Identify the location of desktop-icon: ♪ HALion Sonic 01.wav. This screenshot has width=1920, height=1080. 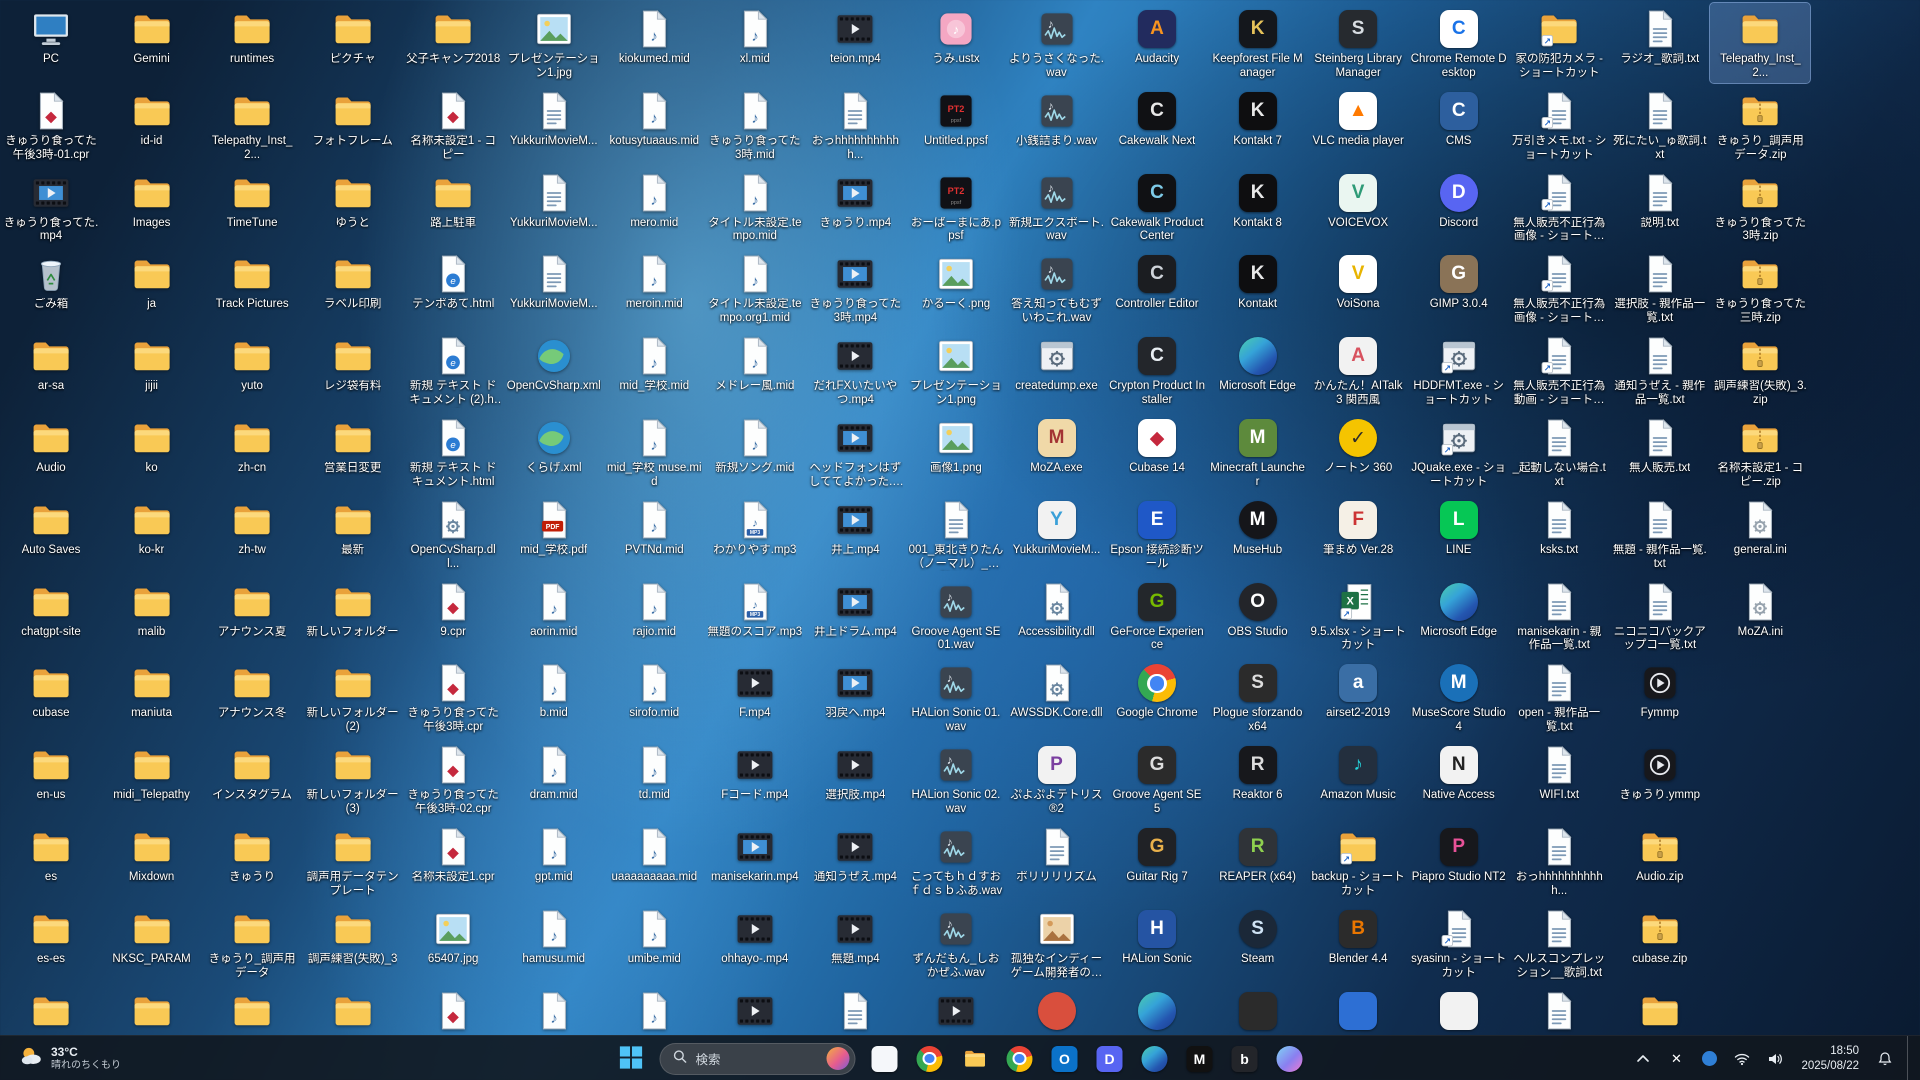
(956, 697).